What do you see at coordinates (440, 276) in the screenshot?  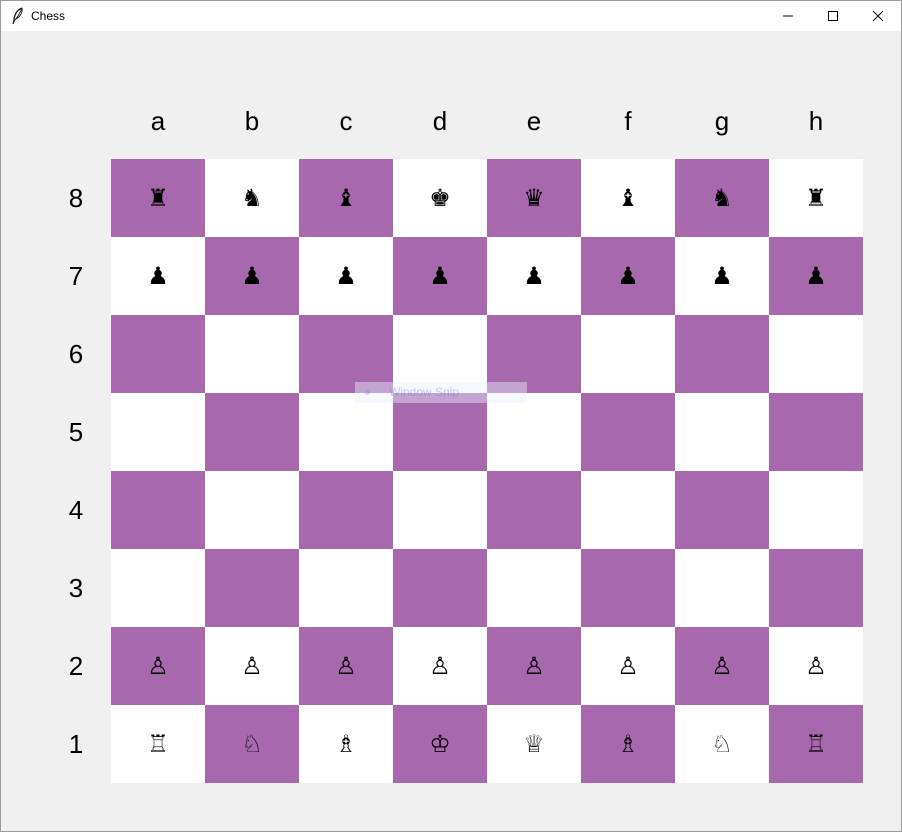 I see `square-d7: ♟` at bounding box center [440, 276].